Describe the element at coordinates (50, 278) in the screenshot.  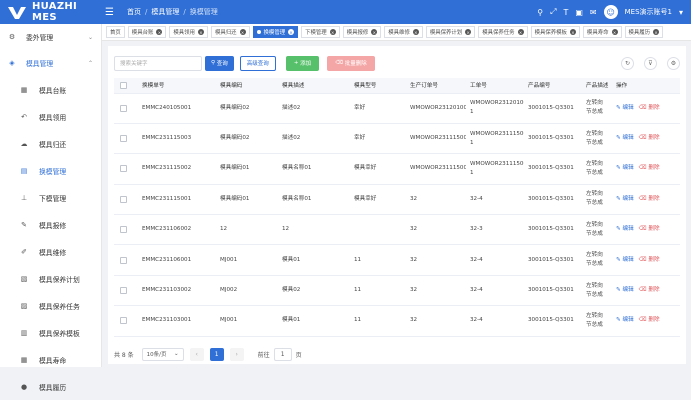
I see `sidebar-item-maintenance-plan: ▧ 模具保养计划` at that location.